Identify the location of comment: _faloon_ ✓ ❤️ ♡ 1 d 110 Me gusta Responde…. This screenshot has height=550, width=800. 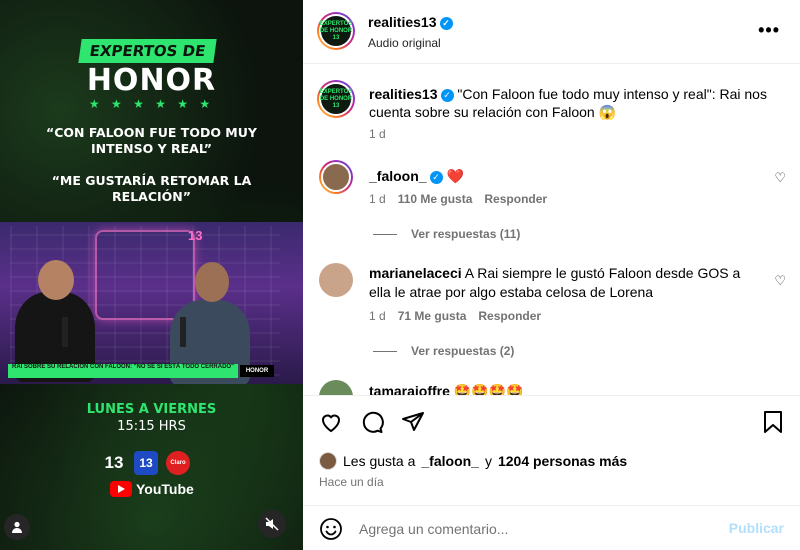
(551, 205).